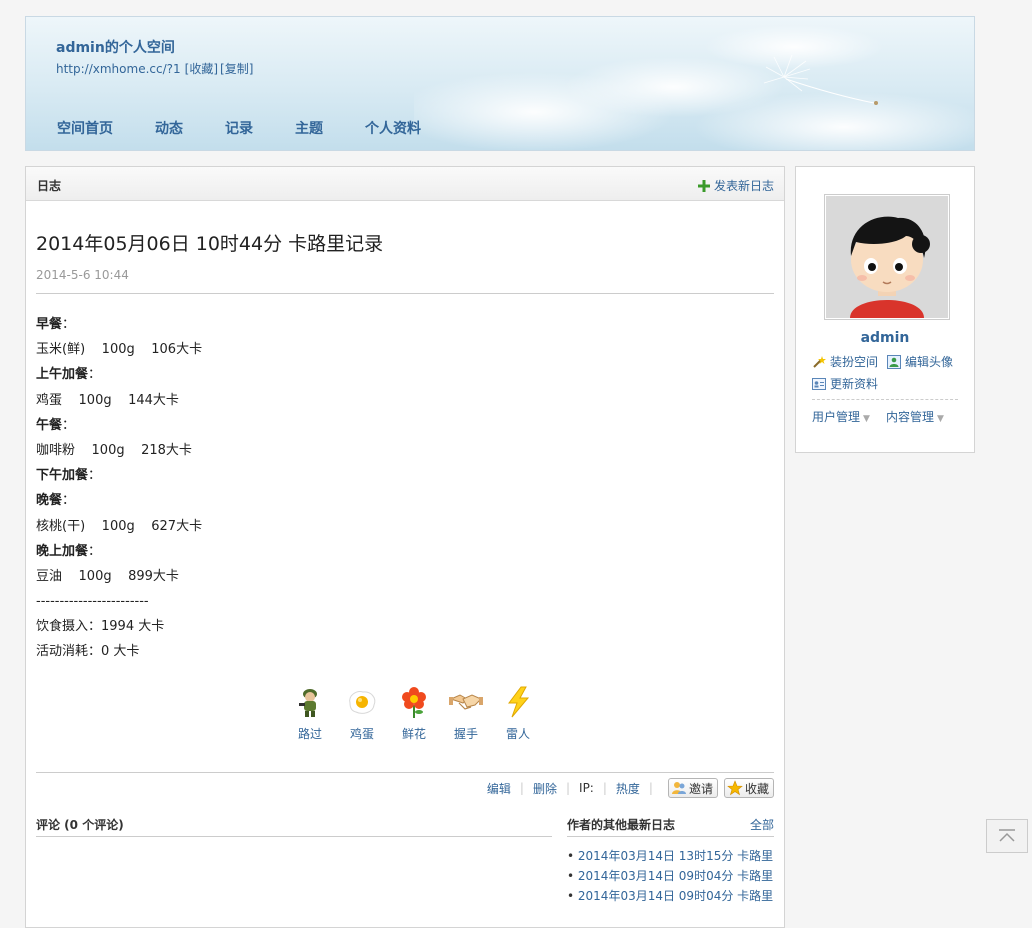 The height and width of the screenshot is (928, 1032). Describe the element at coordinates (119, 350) in the screenshot. I see `post-line: 玉米(鲜) 100g 106大卡` at that location.